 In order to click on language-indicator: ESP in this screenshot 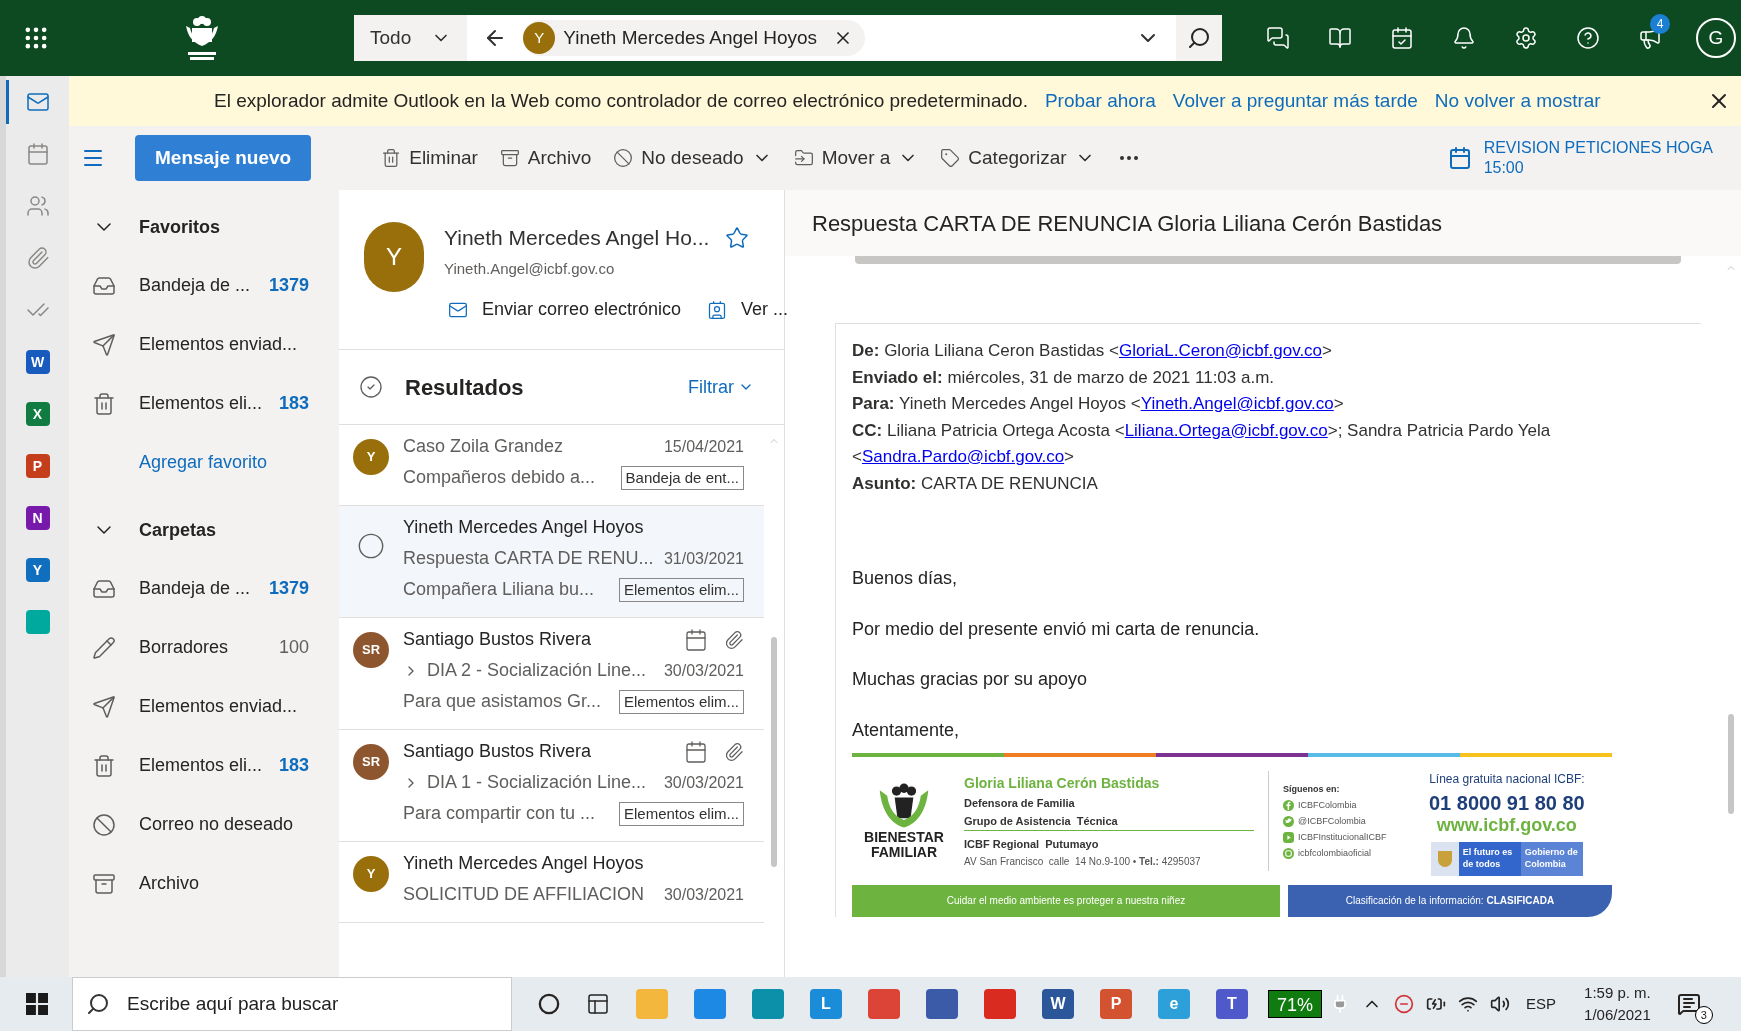, I will do `click(1541, 1004)`.